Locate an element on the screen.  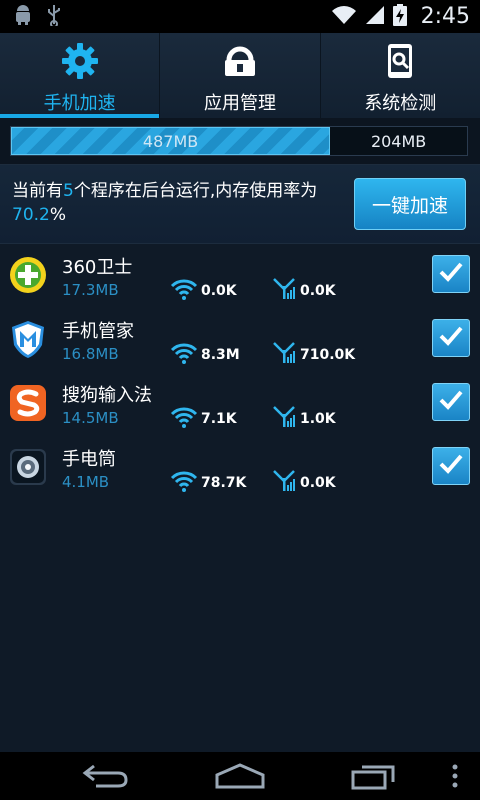
phone-manager-icon is located at coordinates (28, 339).